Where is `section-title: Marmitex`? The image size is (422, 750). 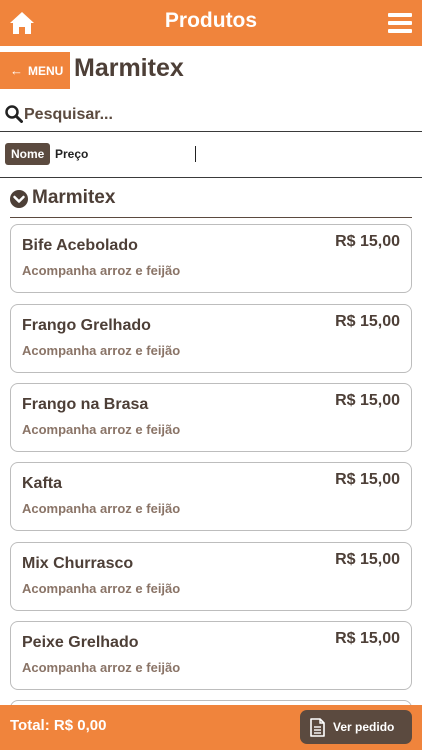
section-title: Marmitex is located at coordinates (74, 197).